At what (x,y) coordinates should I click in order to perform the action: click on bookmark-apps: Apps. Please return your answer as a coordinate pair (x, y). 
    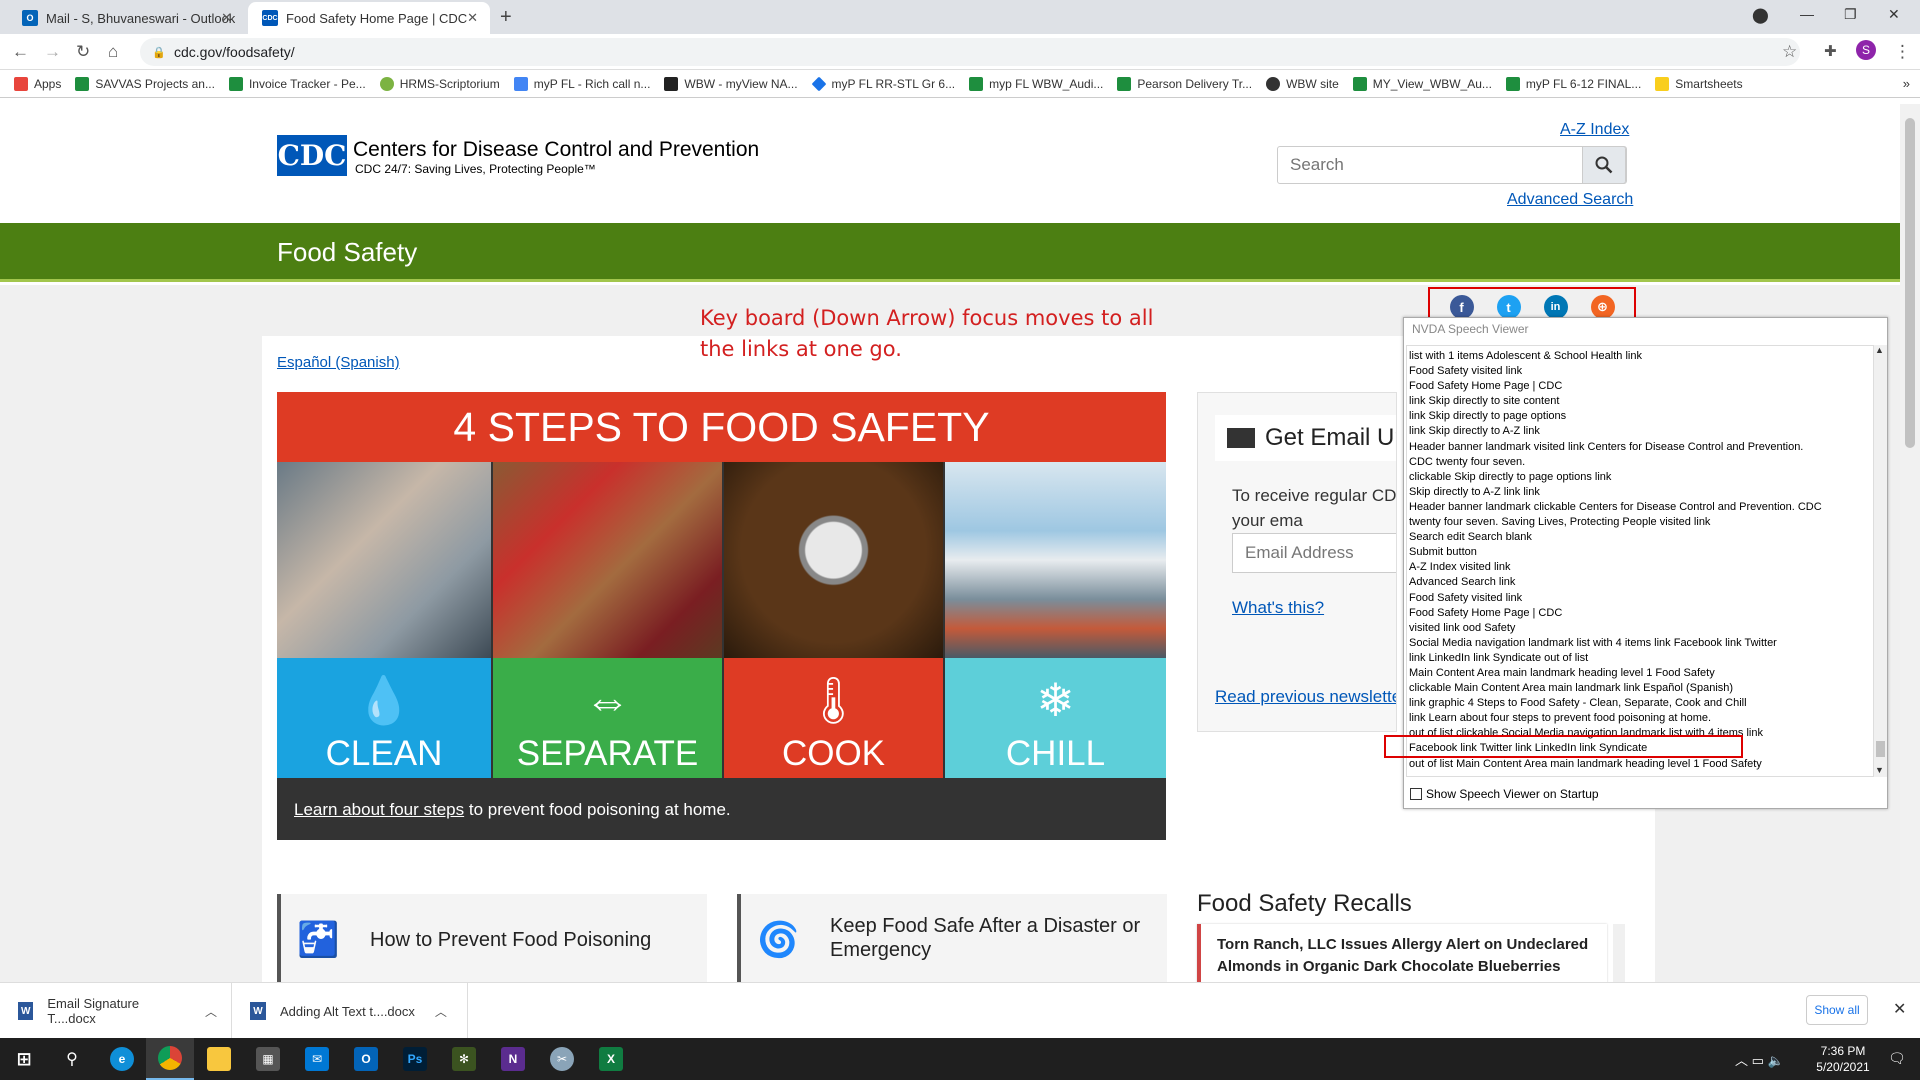
    Looking at the image, I should click on (37, 83).